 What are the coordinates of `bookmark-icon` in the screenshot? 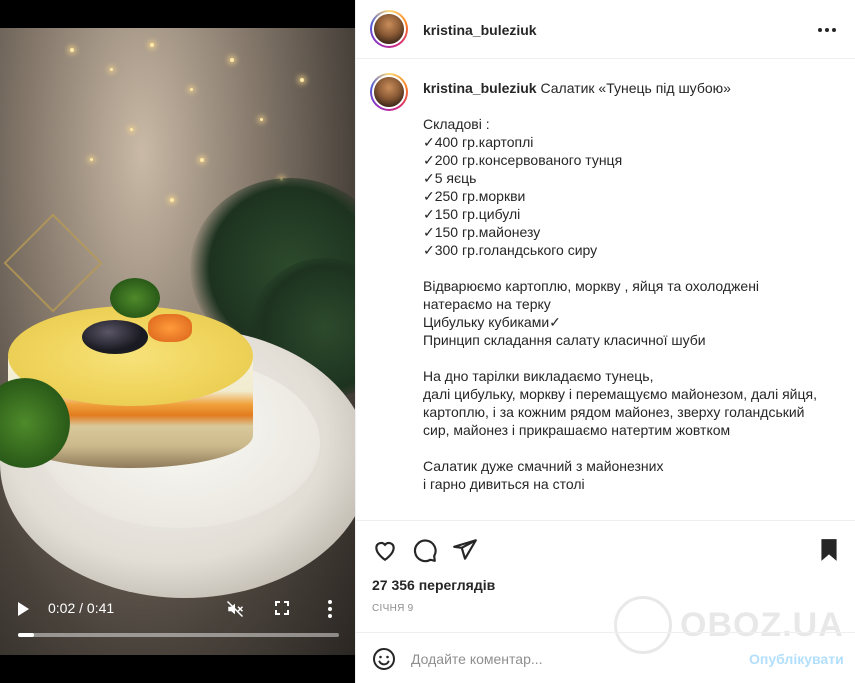 It's located at (829, 550).